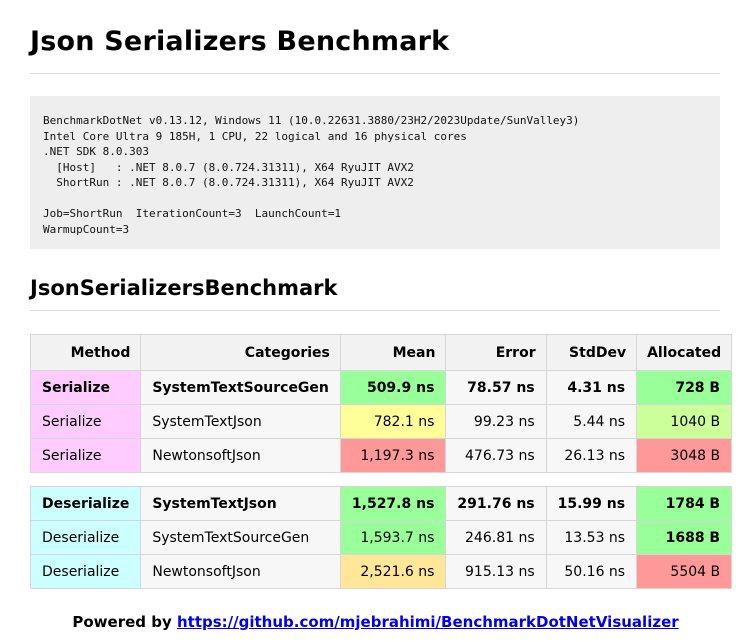  Describe the element at coordinates (393, 352) in the screenshot. I see `column-header-mean: Mean` at that location.